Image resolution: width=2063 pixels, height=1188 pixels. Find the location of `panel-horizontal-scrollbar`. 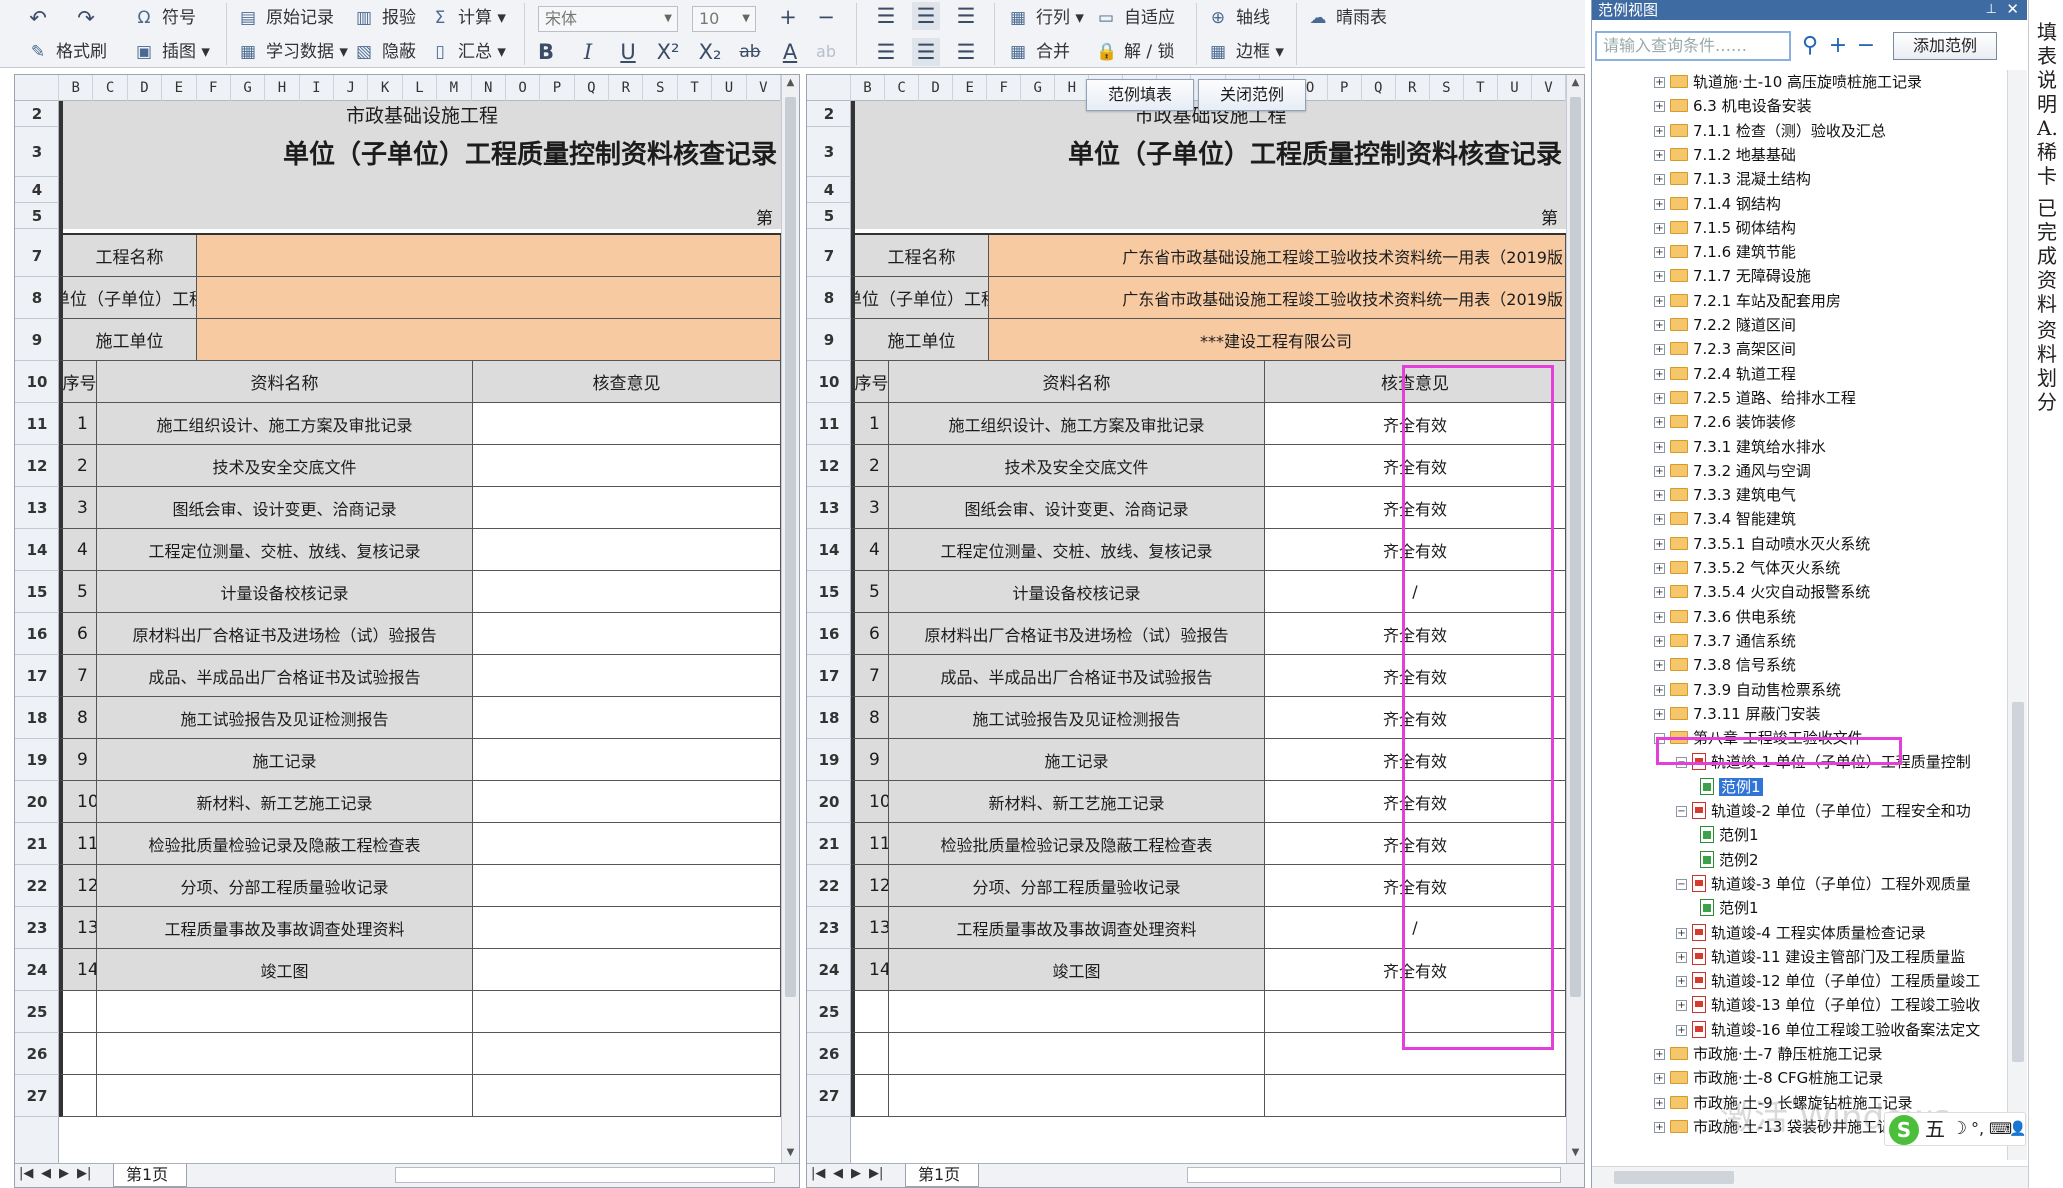

panel-horizontal-scrollbar is located at coordinates (1810, 1177).